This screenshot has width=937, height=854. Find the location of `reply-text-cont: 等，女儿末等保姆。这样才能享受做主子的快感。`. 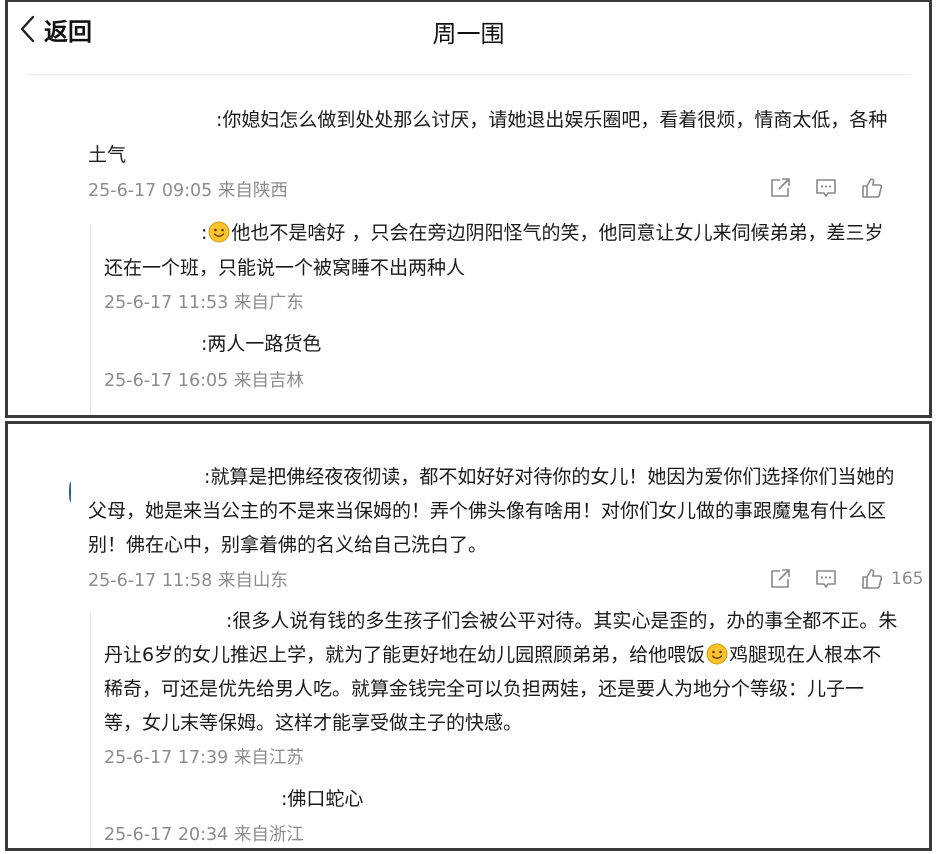

reply-text-cont: 等，女儿末等保姆。这样才能享受做主子的快感。 is located at coordinates (313, 723).